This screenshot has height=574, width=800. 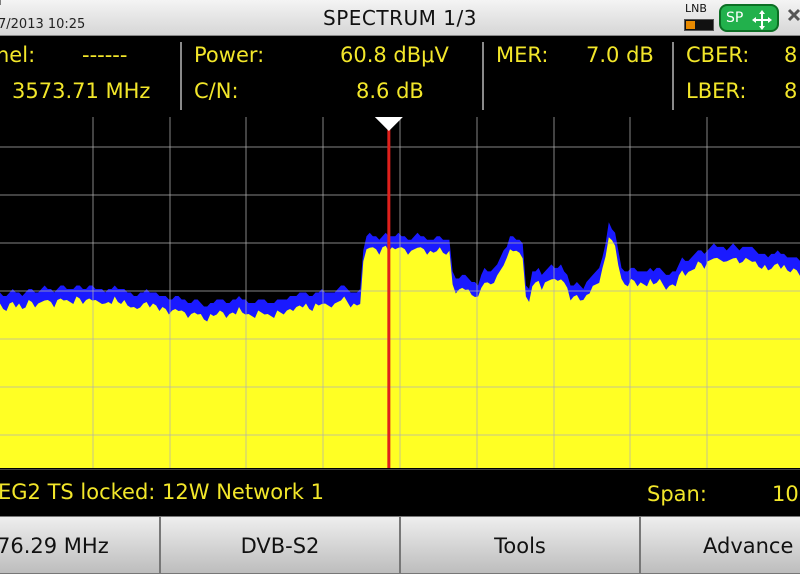 I want to click on sp-label: SP, so click(x=735, y=18).